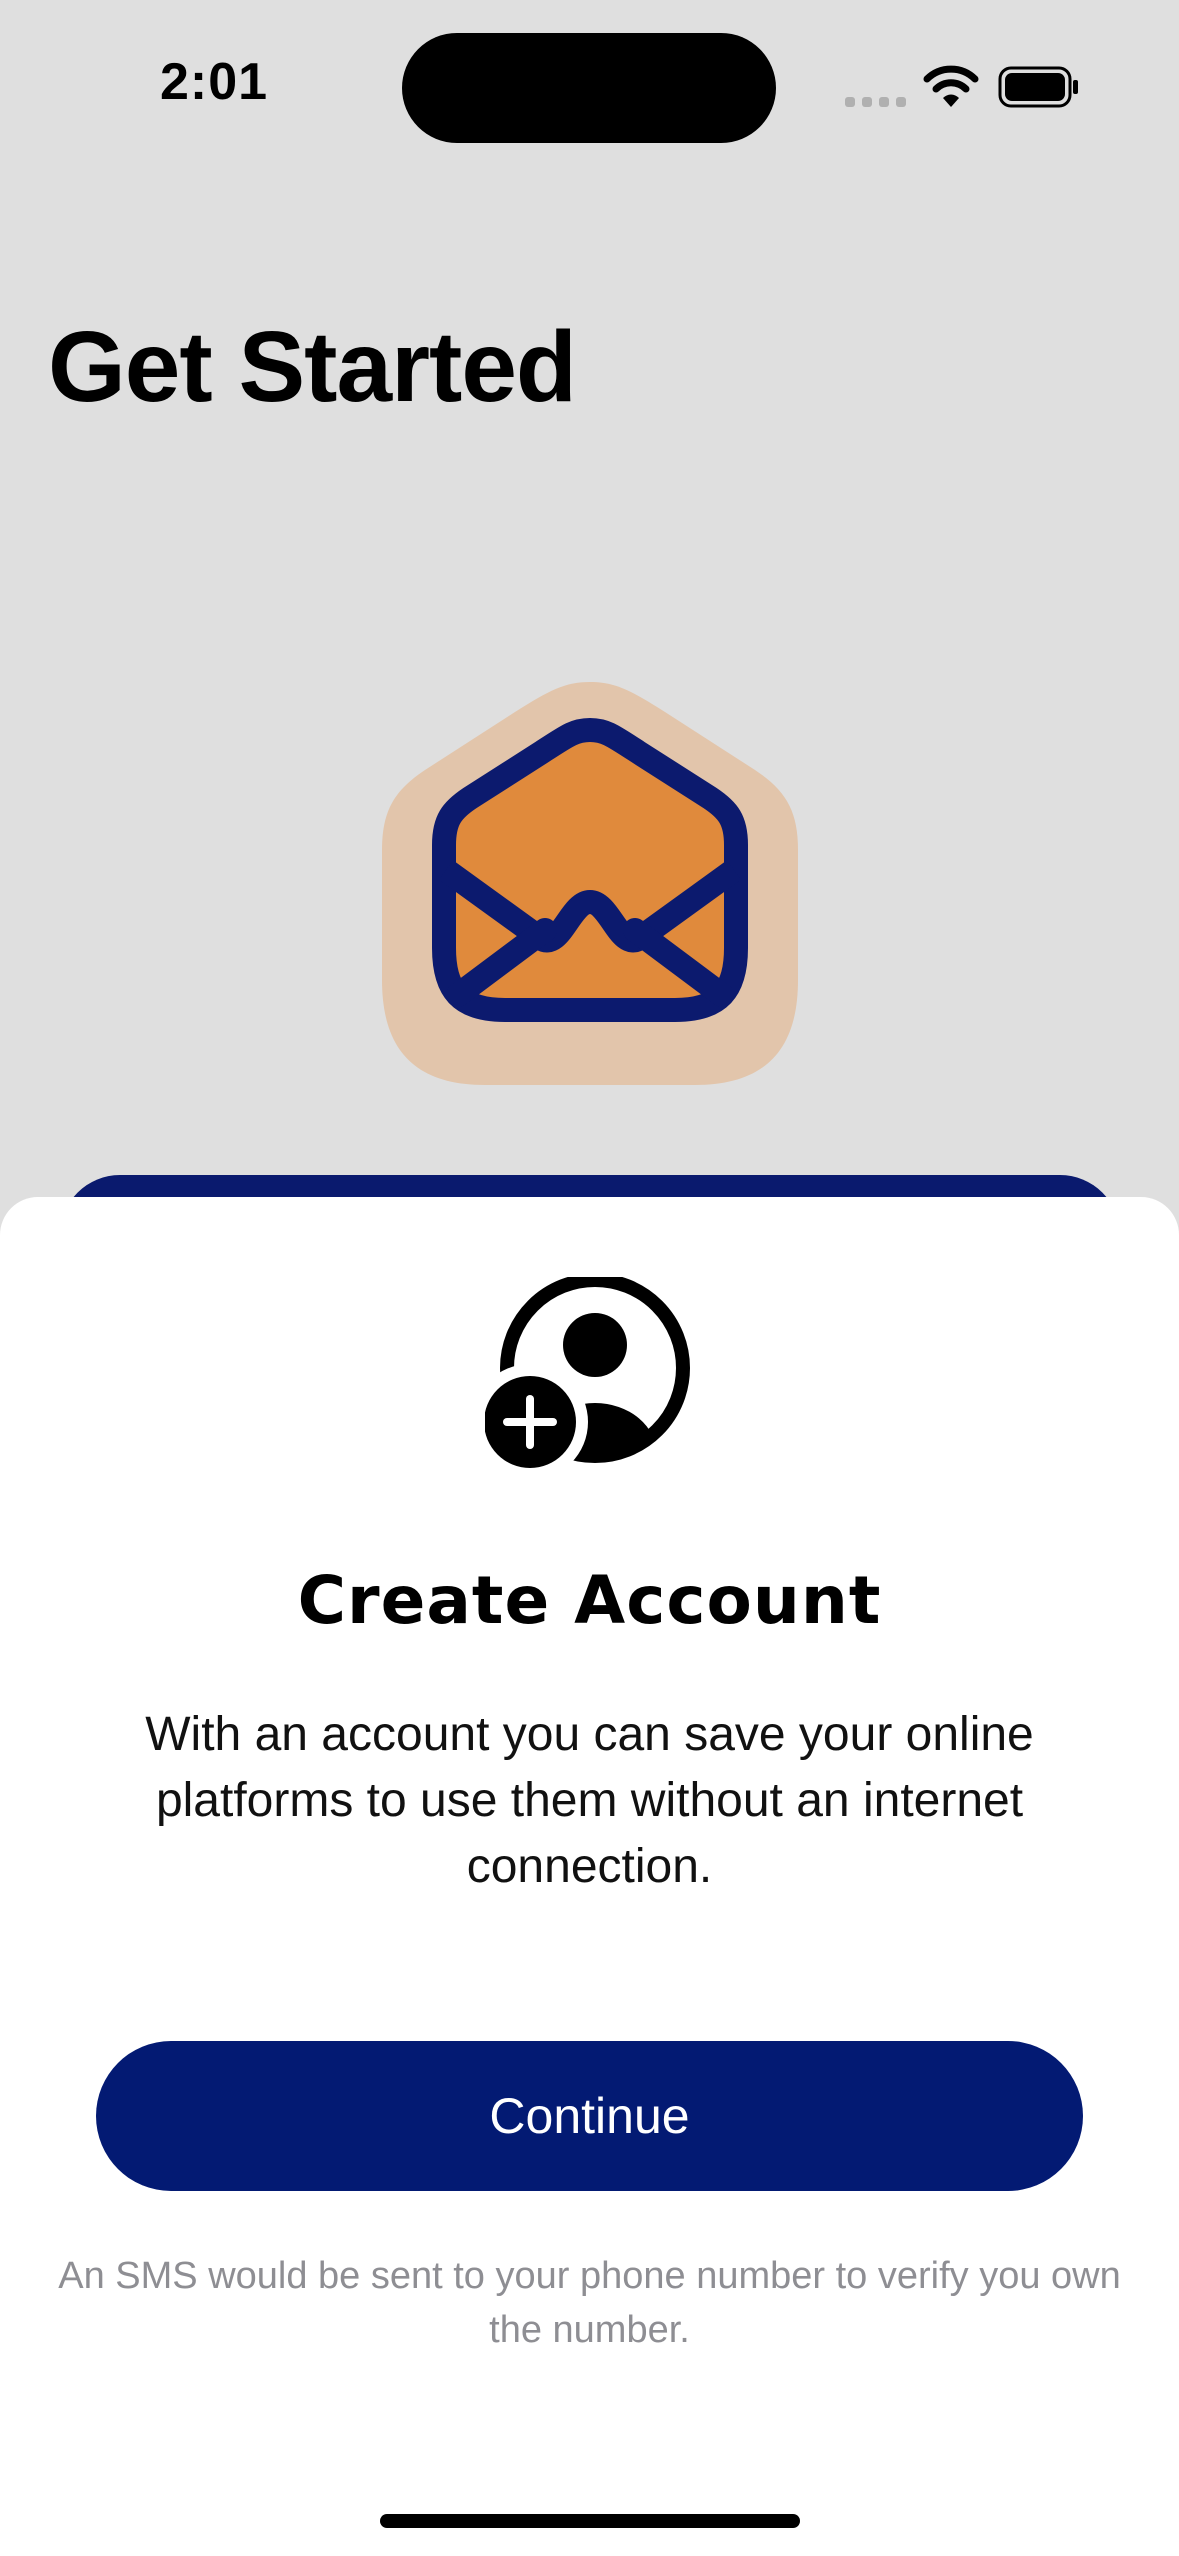 Image resolution: width=1179 pixels, height=2556 pixels. I want to click on status-bar: 2:01, so click(589, 80).